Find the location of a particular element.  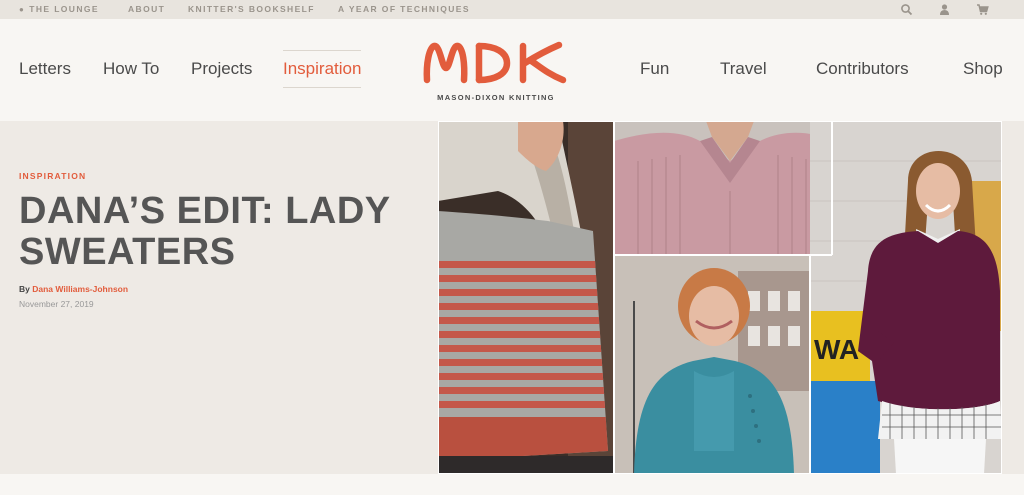

user-icon is located at coordinates (944, 9).